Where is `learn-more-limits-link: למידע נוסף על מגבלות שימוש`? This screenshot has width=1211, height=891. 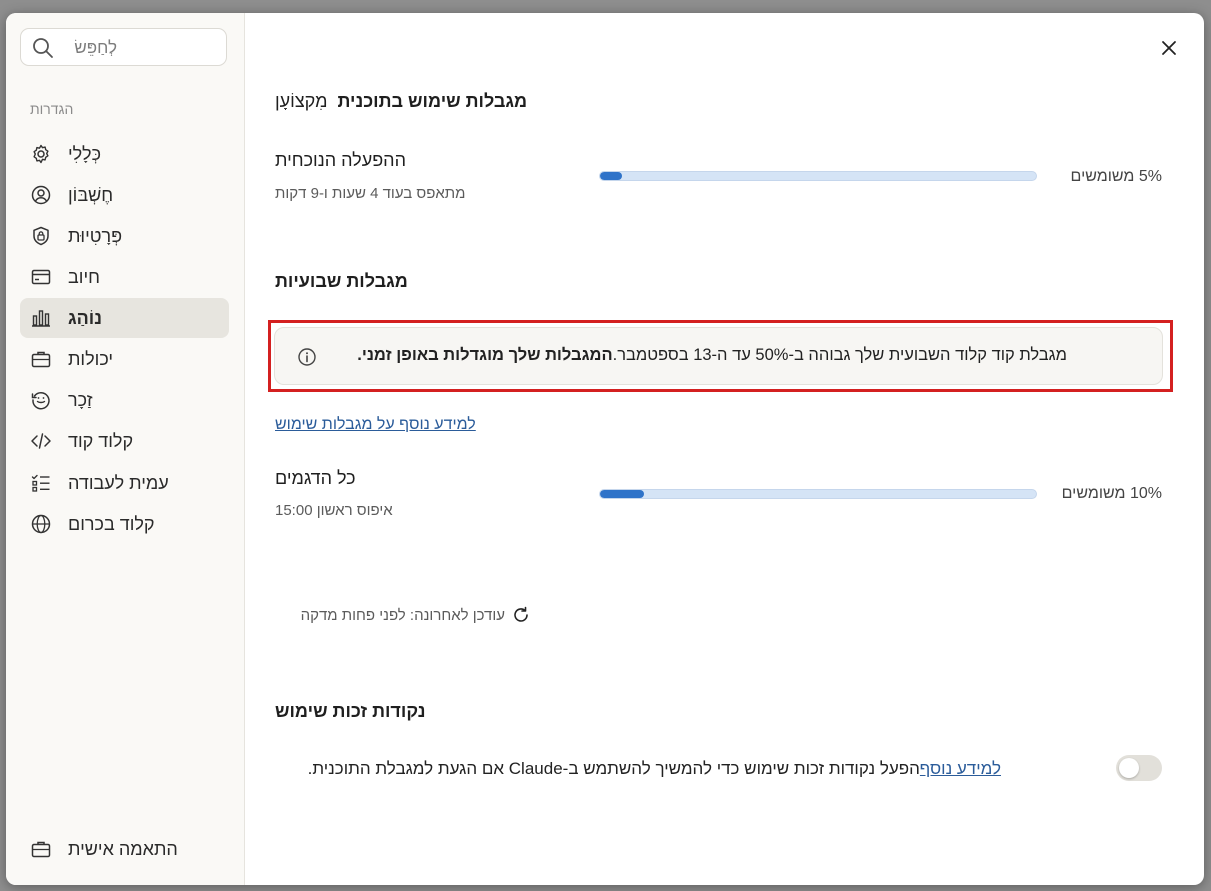 learn-more-limits-link: למידע נוסף על מגבלות שימוש is located at coordinates (375, 424).